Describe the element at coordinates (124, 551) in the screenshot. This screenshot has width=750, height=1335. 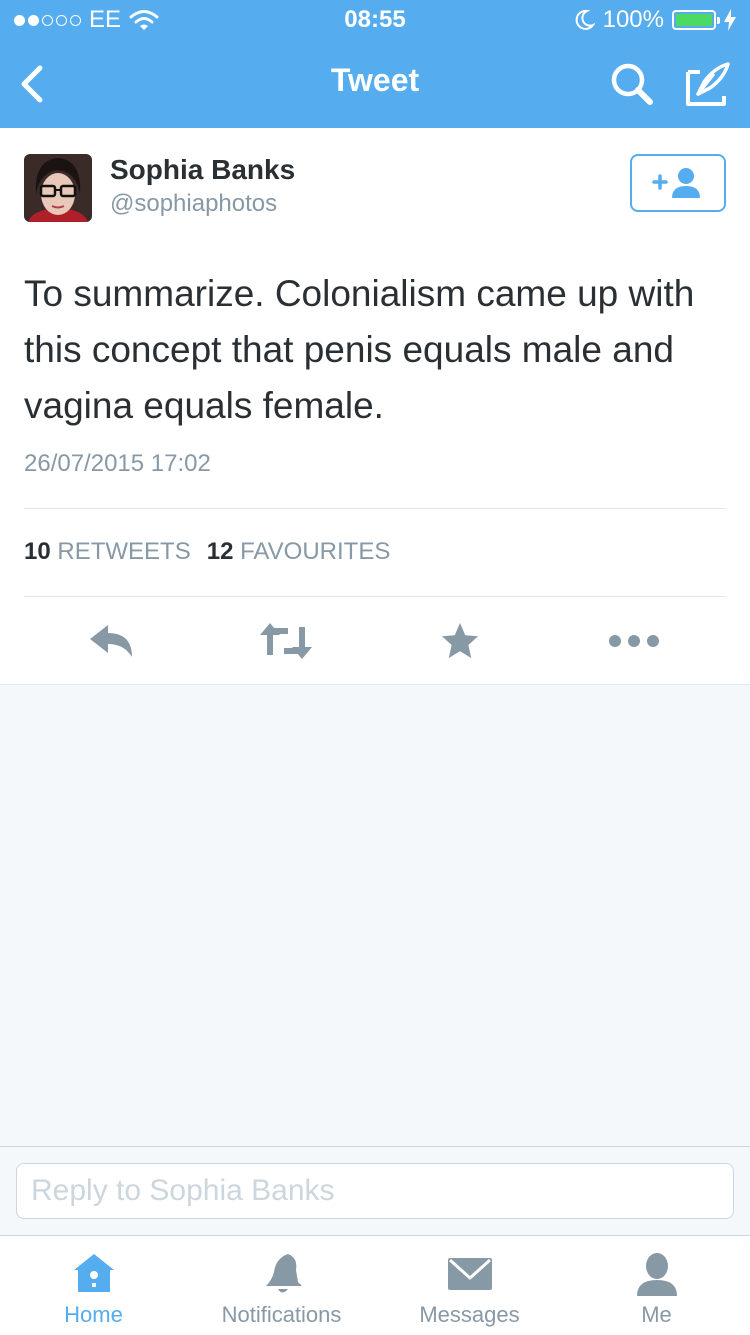
I see `retweet-label: RETWEETS` at that location.